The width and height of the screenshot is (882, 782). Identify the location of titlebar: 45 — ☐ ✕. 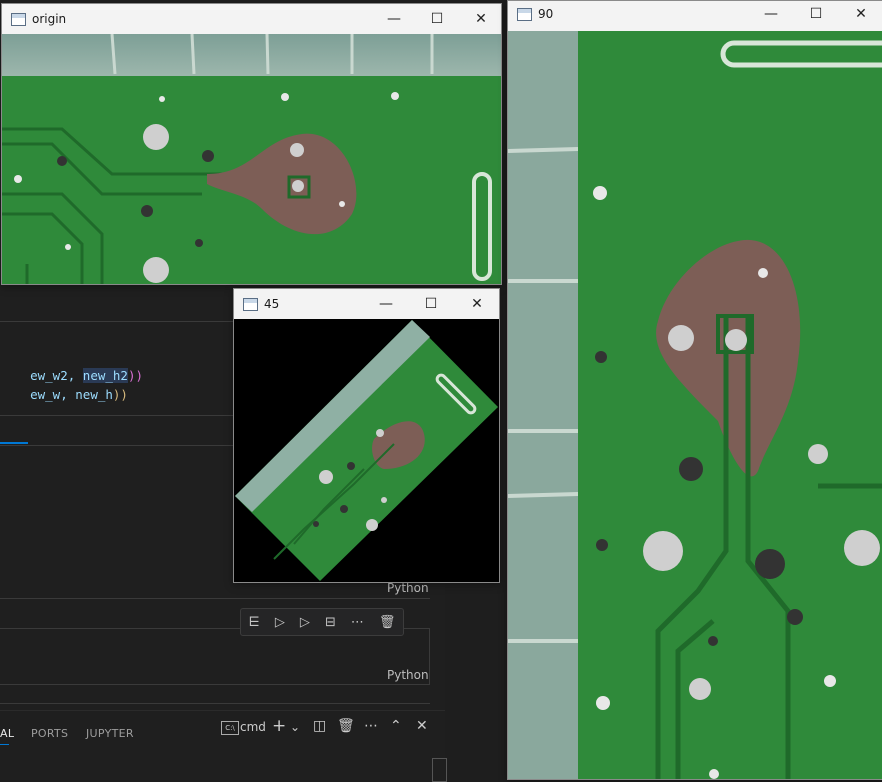
(366, 304).